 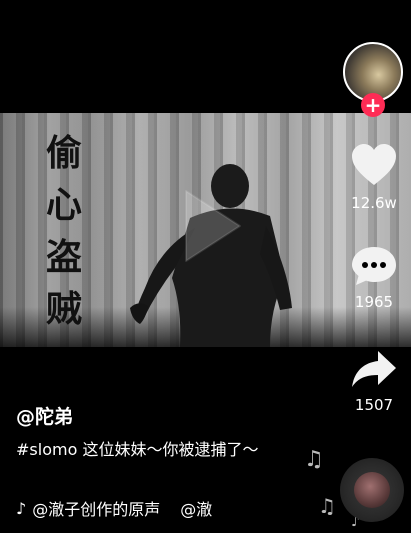 I want to click on video-caption: #slomo 这位妹妹～你被逮捕了～, so click(x=164, y=450).